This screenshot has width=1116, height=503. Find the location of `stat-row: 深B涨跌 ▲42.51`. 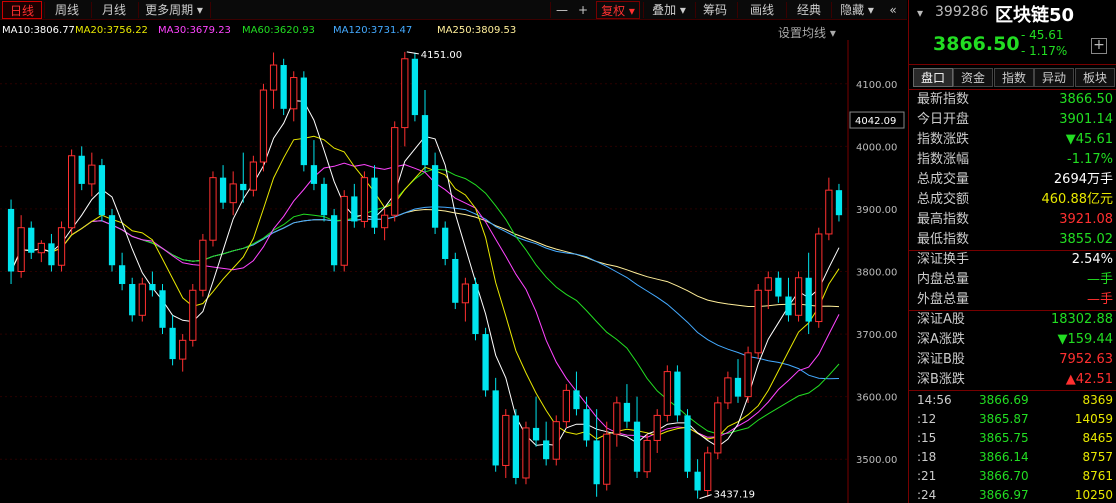

stat-row: 深B涨跌 ▲42.51 is located at coordinates (1015, 380).